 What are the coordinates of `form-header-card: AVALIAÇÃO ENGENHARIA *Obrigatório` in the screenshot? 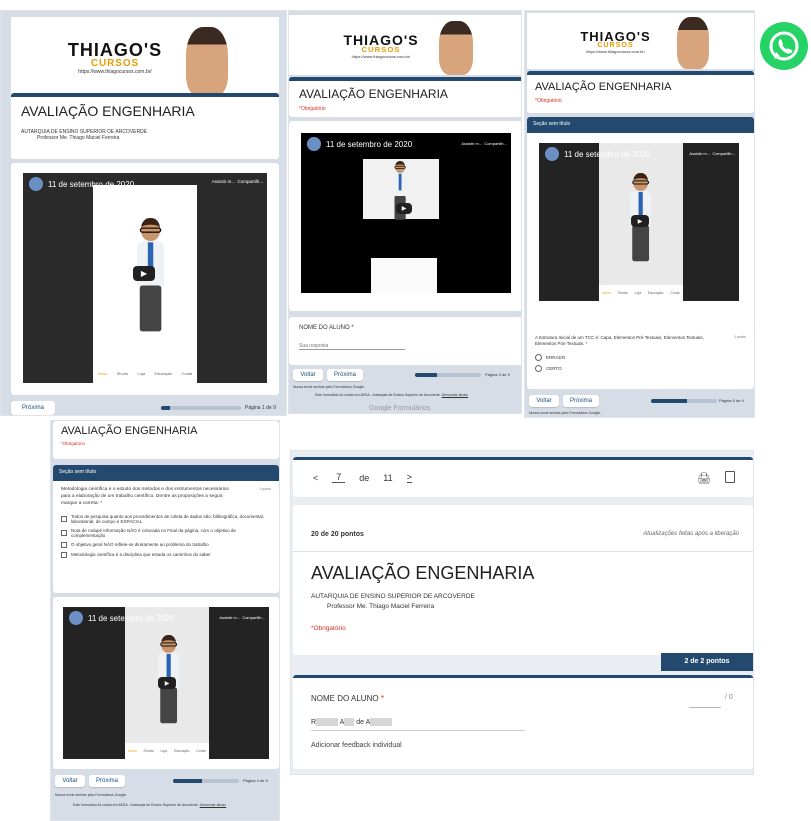 It's located at (166, 440).